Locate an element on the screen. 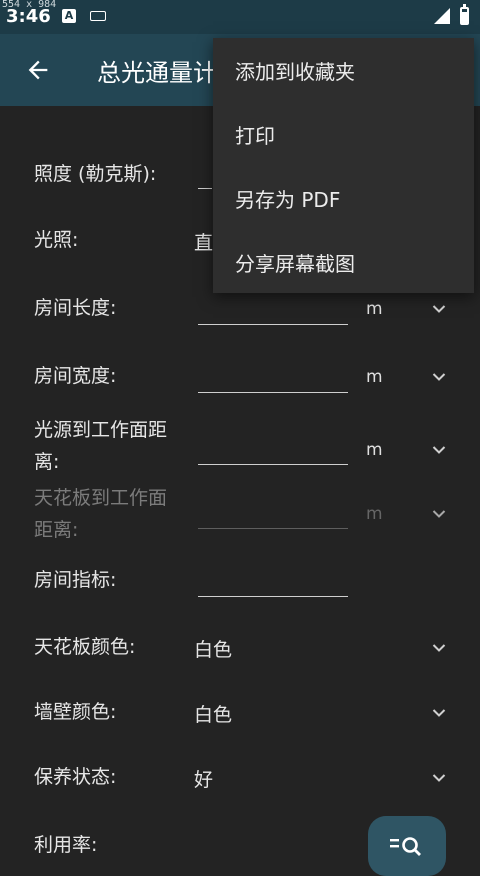 This screenshot has height=876, width=480. ceiling-color-value: 白色 is located at coordinates (213, 648).